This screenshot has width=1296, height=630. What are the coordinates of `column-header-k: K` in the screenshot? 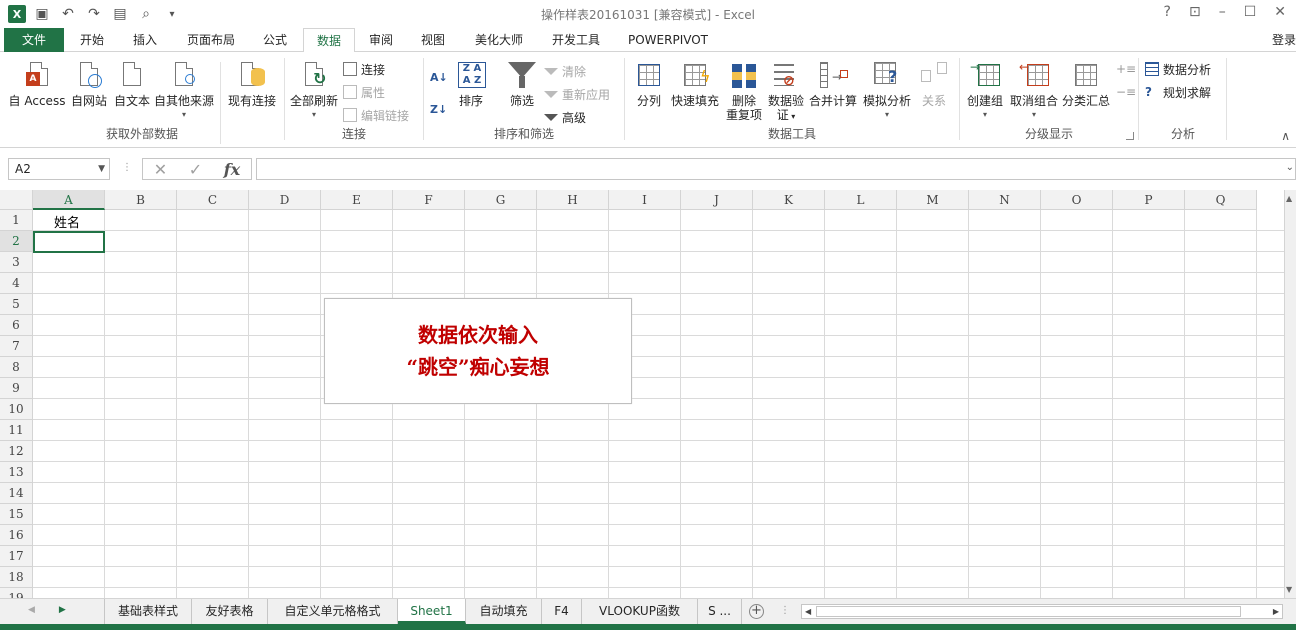 It's located at (789, 200).